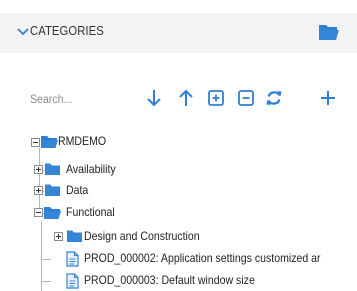  What do you see at coordinates (35, 142) in the screenshot?
I see `tree-toggle-rmdemo` at bounding box center [35, 142].